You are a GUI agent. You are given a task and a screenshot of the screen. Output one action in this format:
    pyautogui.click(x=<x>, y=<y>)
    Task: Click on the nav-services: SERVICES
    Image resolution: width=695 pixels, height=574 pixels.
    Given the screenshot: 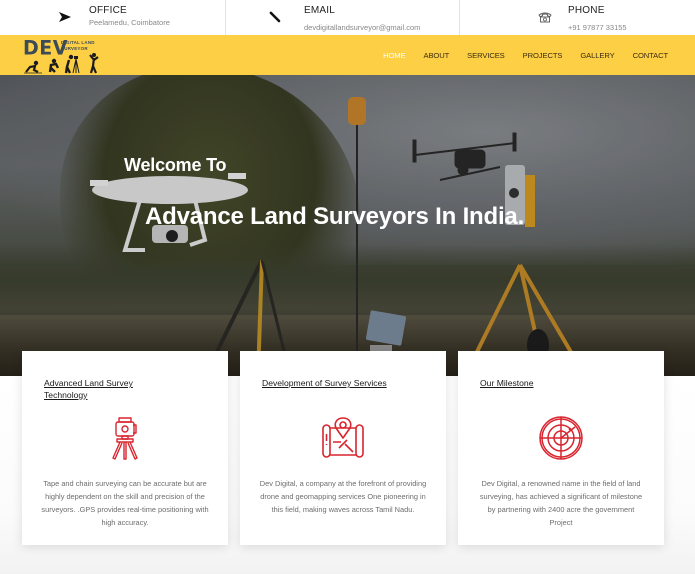 What is the action you would take?
    pyautogui.click(x=486, y=55)
    